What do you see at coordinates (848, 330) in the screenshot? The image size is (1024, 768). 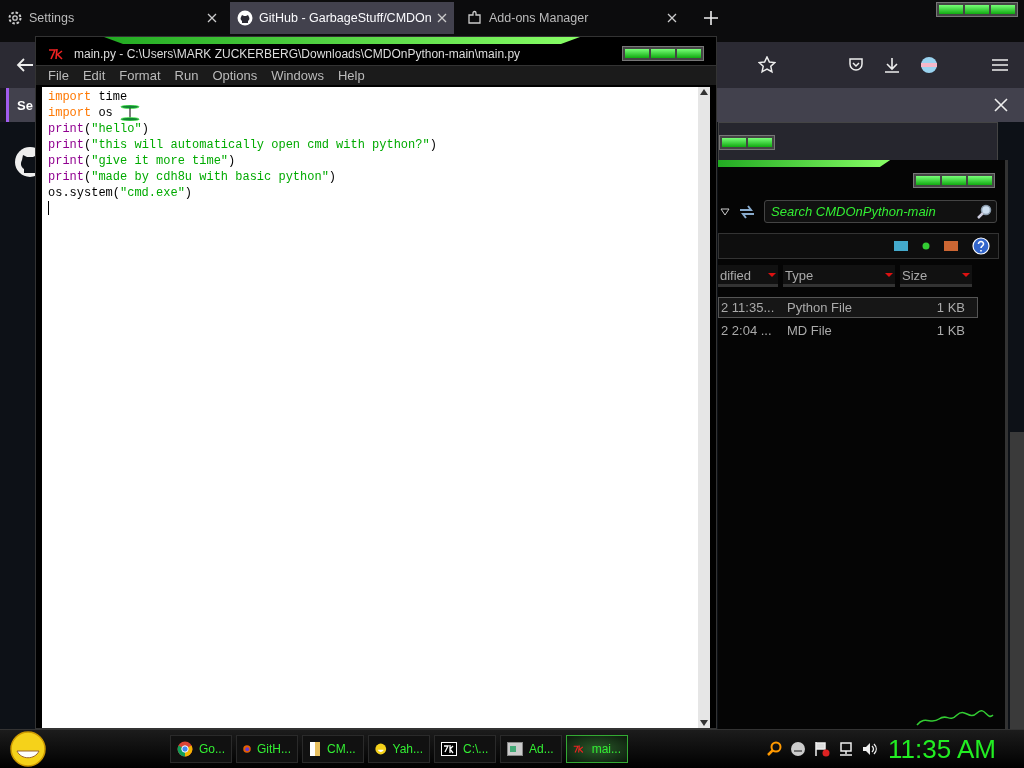 I see `file-row: 2 2:04 ... MD File 1 KB` at bounding box center [848, 330].